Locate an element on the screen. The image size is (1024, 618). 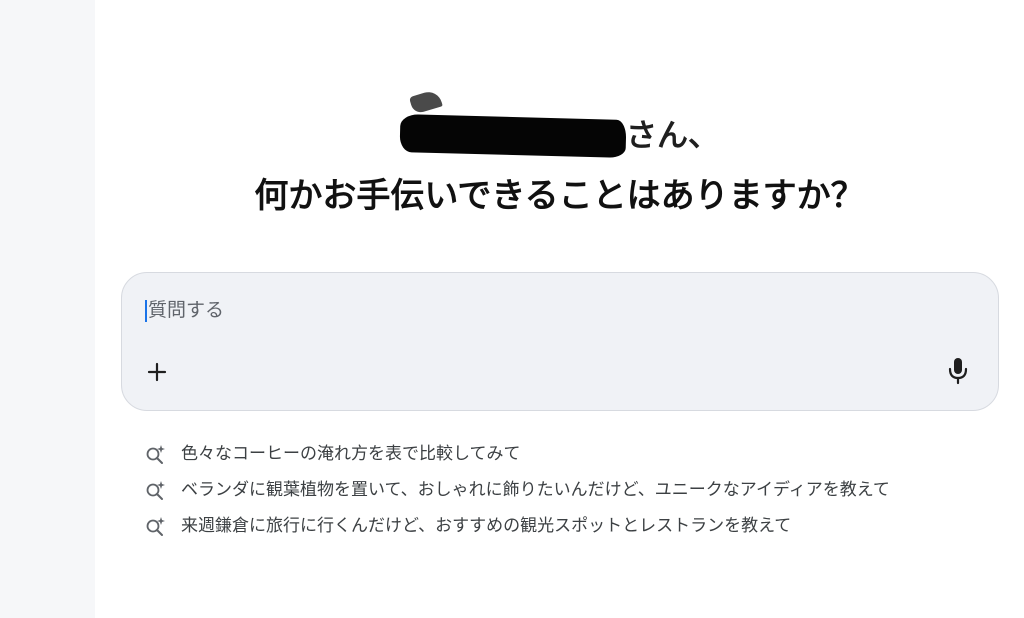
text-caret is located at coordinates (146, 311).